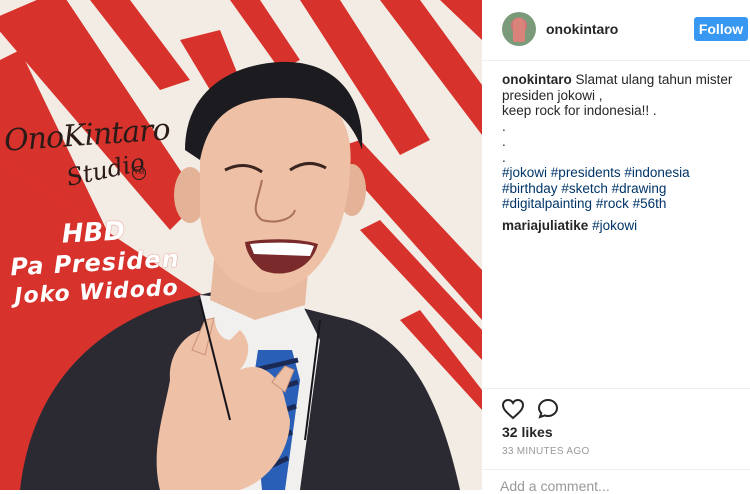  I want to click on studio-logo: OnoKintaro Studio TM, so click(87, 155).